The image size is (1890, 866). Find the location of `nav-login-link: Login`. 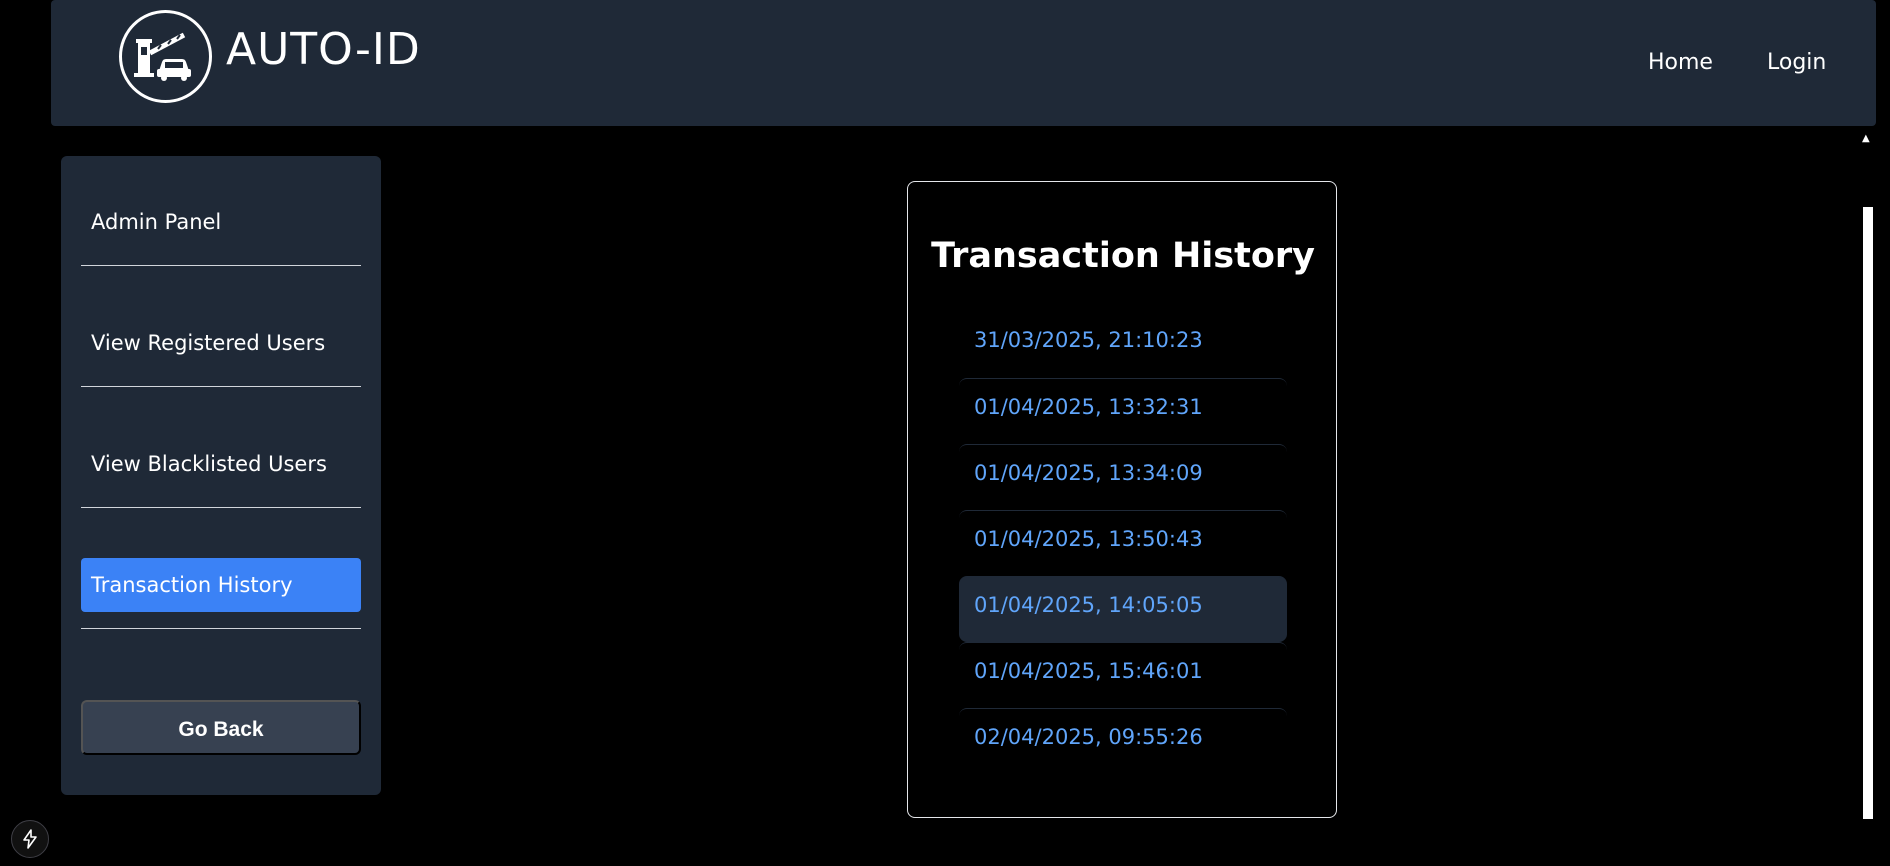

nav-login-link: Login is located at coordinates (1796, 62).